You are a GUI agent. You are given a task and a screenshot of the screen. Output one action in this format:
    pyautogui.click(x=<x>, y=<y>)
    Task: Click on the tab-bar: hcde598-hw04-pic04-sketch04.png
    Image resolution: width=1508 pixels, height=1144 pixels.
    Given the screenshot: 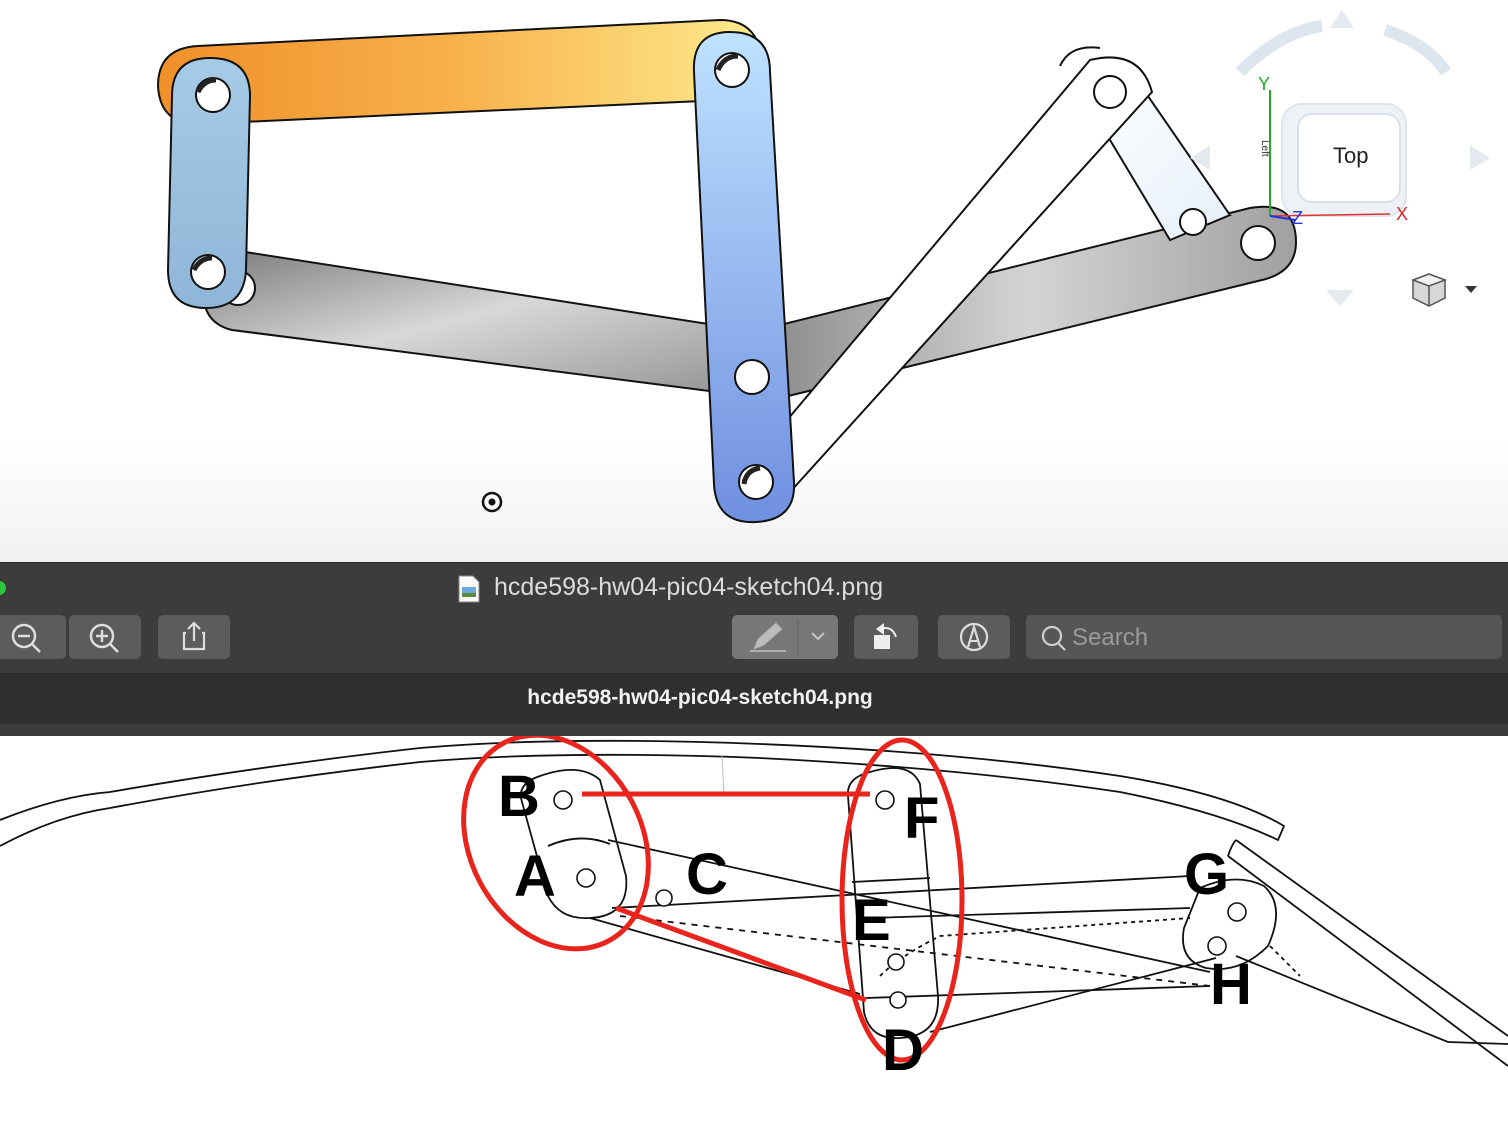 What is the action you would take?
    pyautogui.click(x=754, y=699)
    